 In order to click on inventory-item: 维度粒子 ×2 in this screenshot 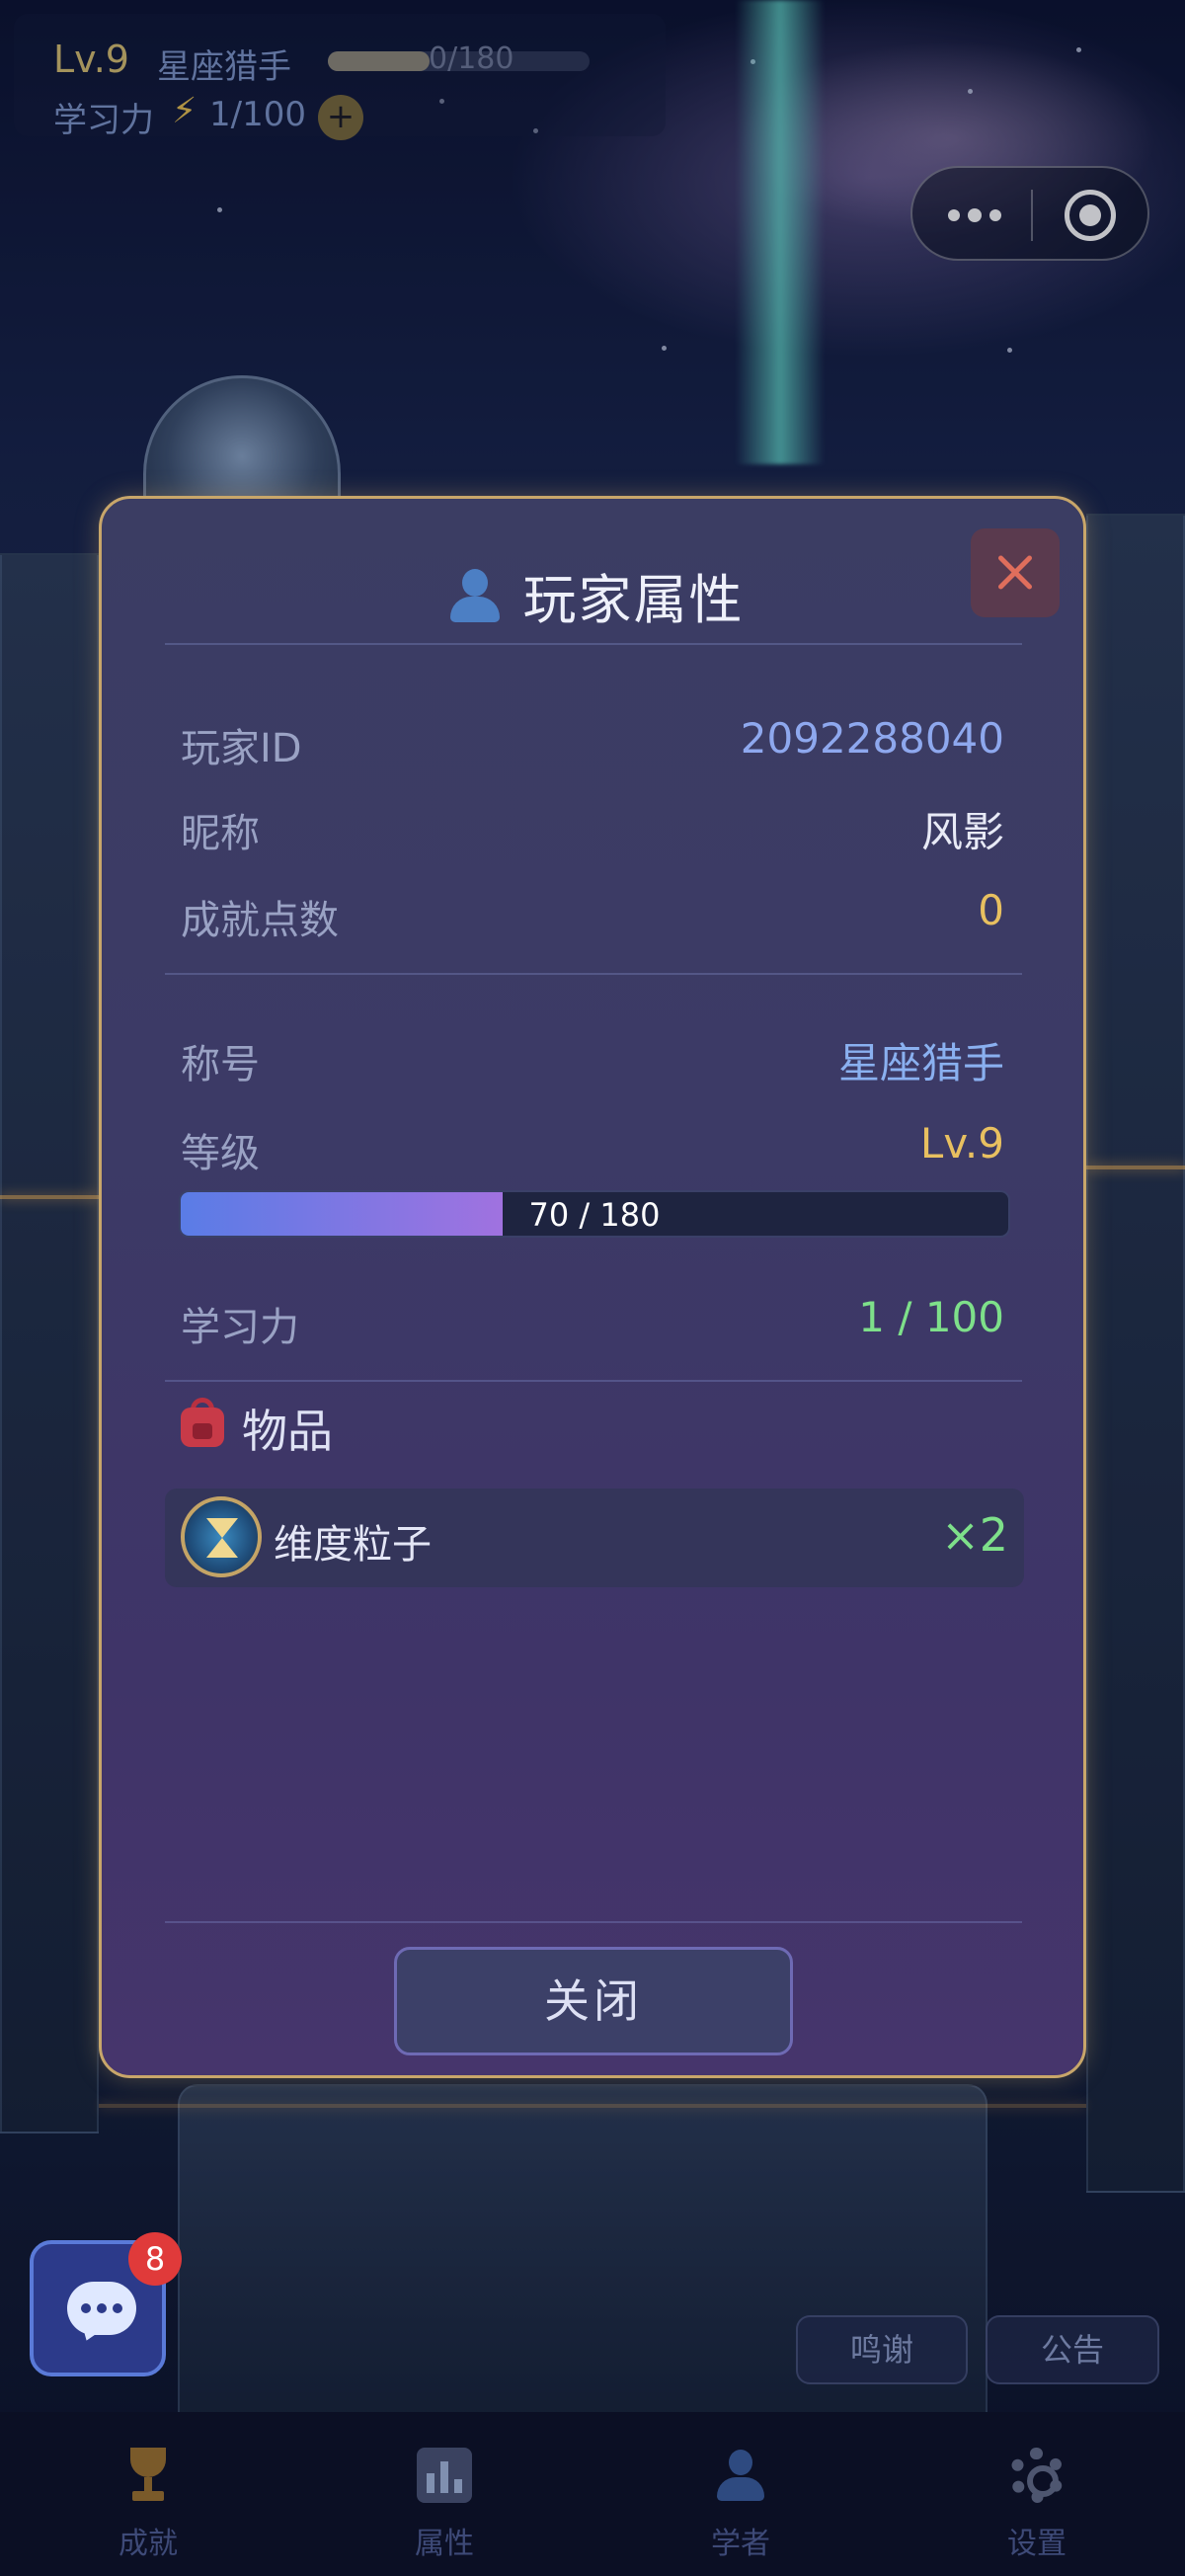, I will do `click(595, 1538)`.